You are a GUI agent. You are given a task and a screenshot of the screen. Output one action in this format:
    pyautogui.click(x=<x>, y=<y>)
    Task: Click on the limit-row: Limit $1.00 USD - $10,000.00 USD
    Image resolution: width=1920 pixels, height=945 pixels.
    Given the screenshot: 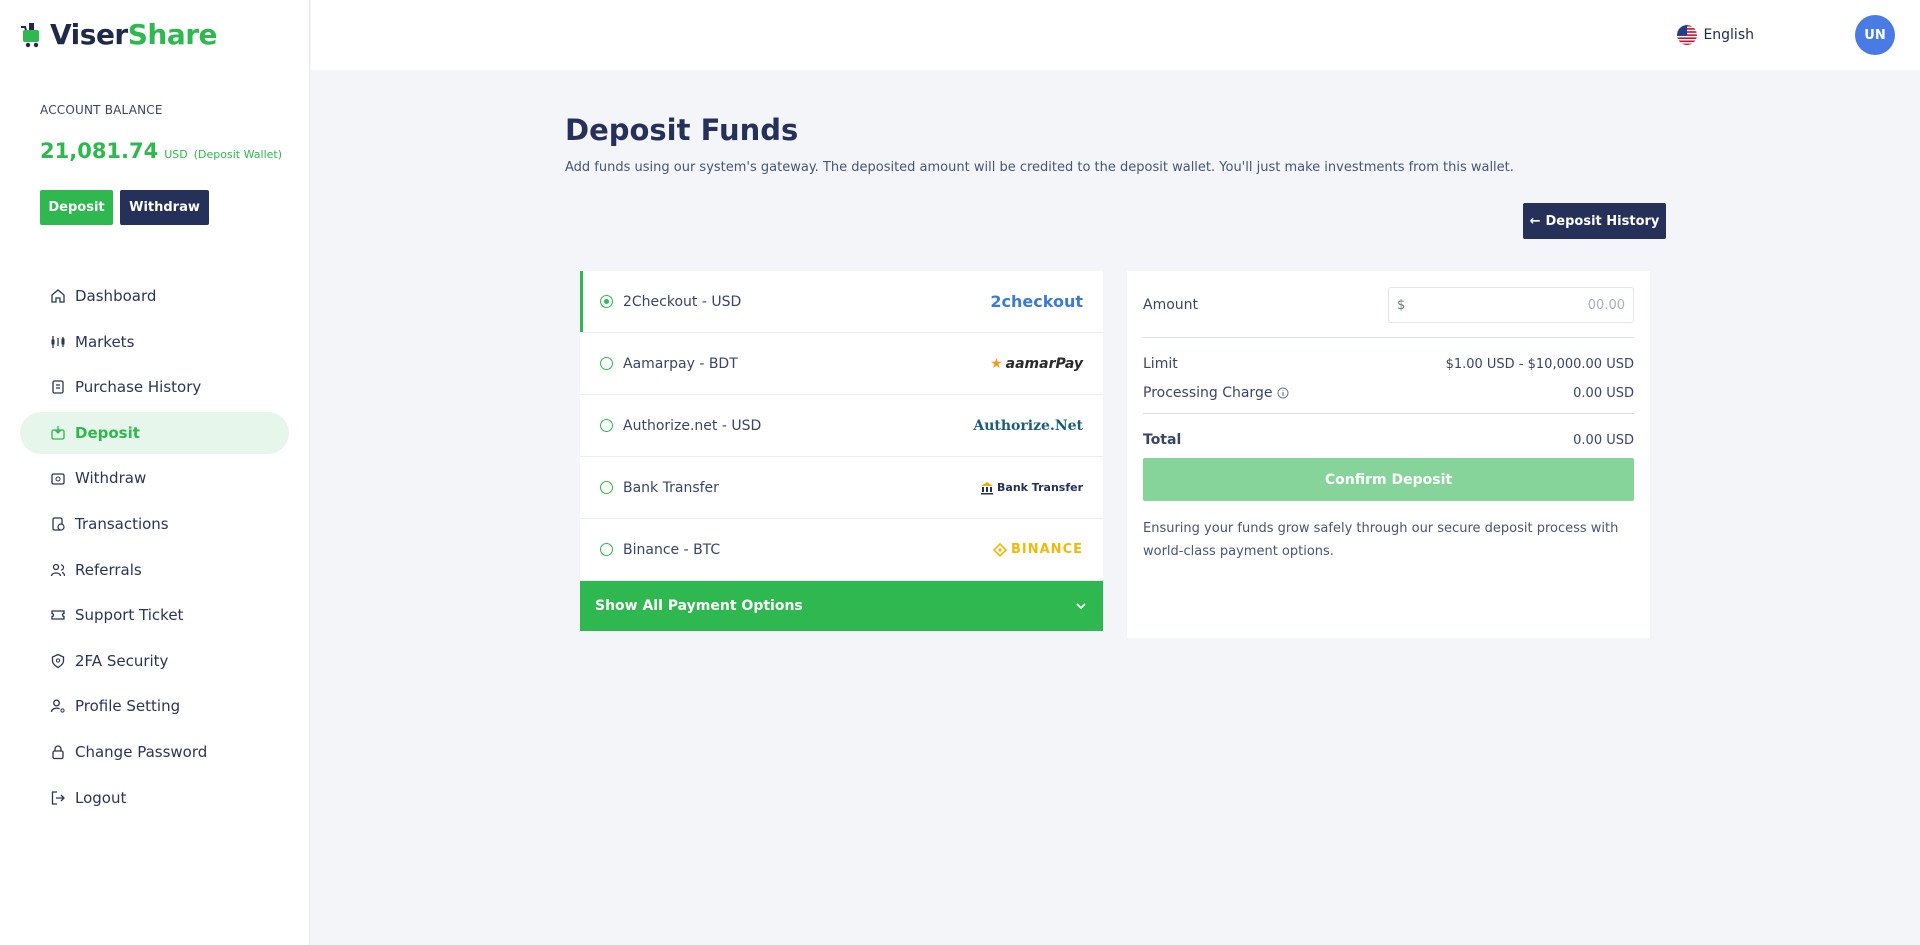 What is the action you would take?
    pyautogui.click(x=1388, y=364)
    